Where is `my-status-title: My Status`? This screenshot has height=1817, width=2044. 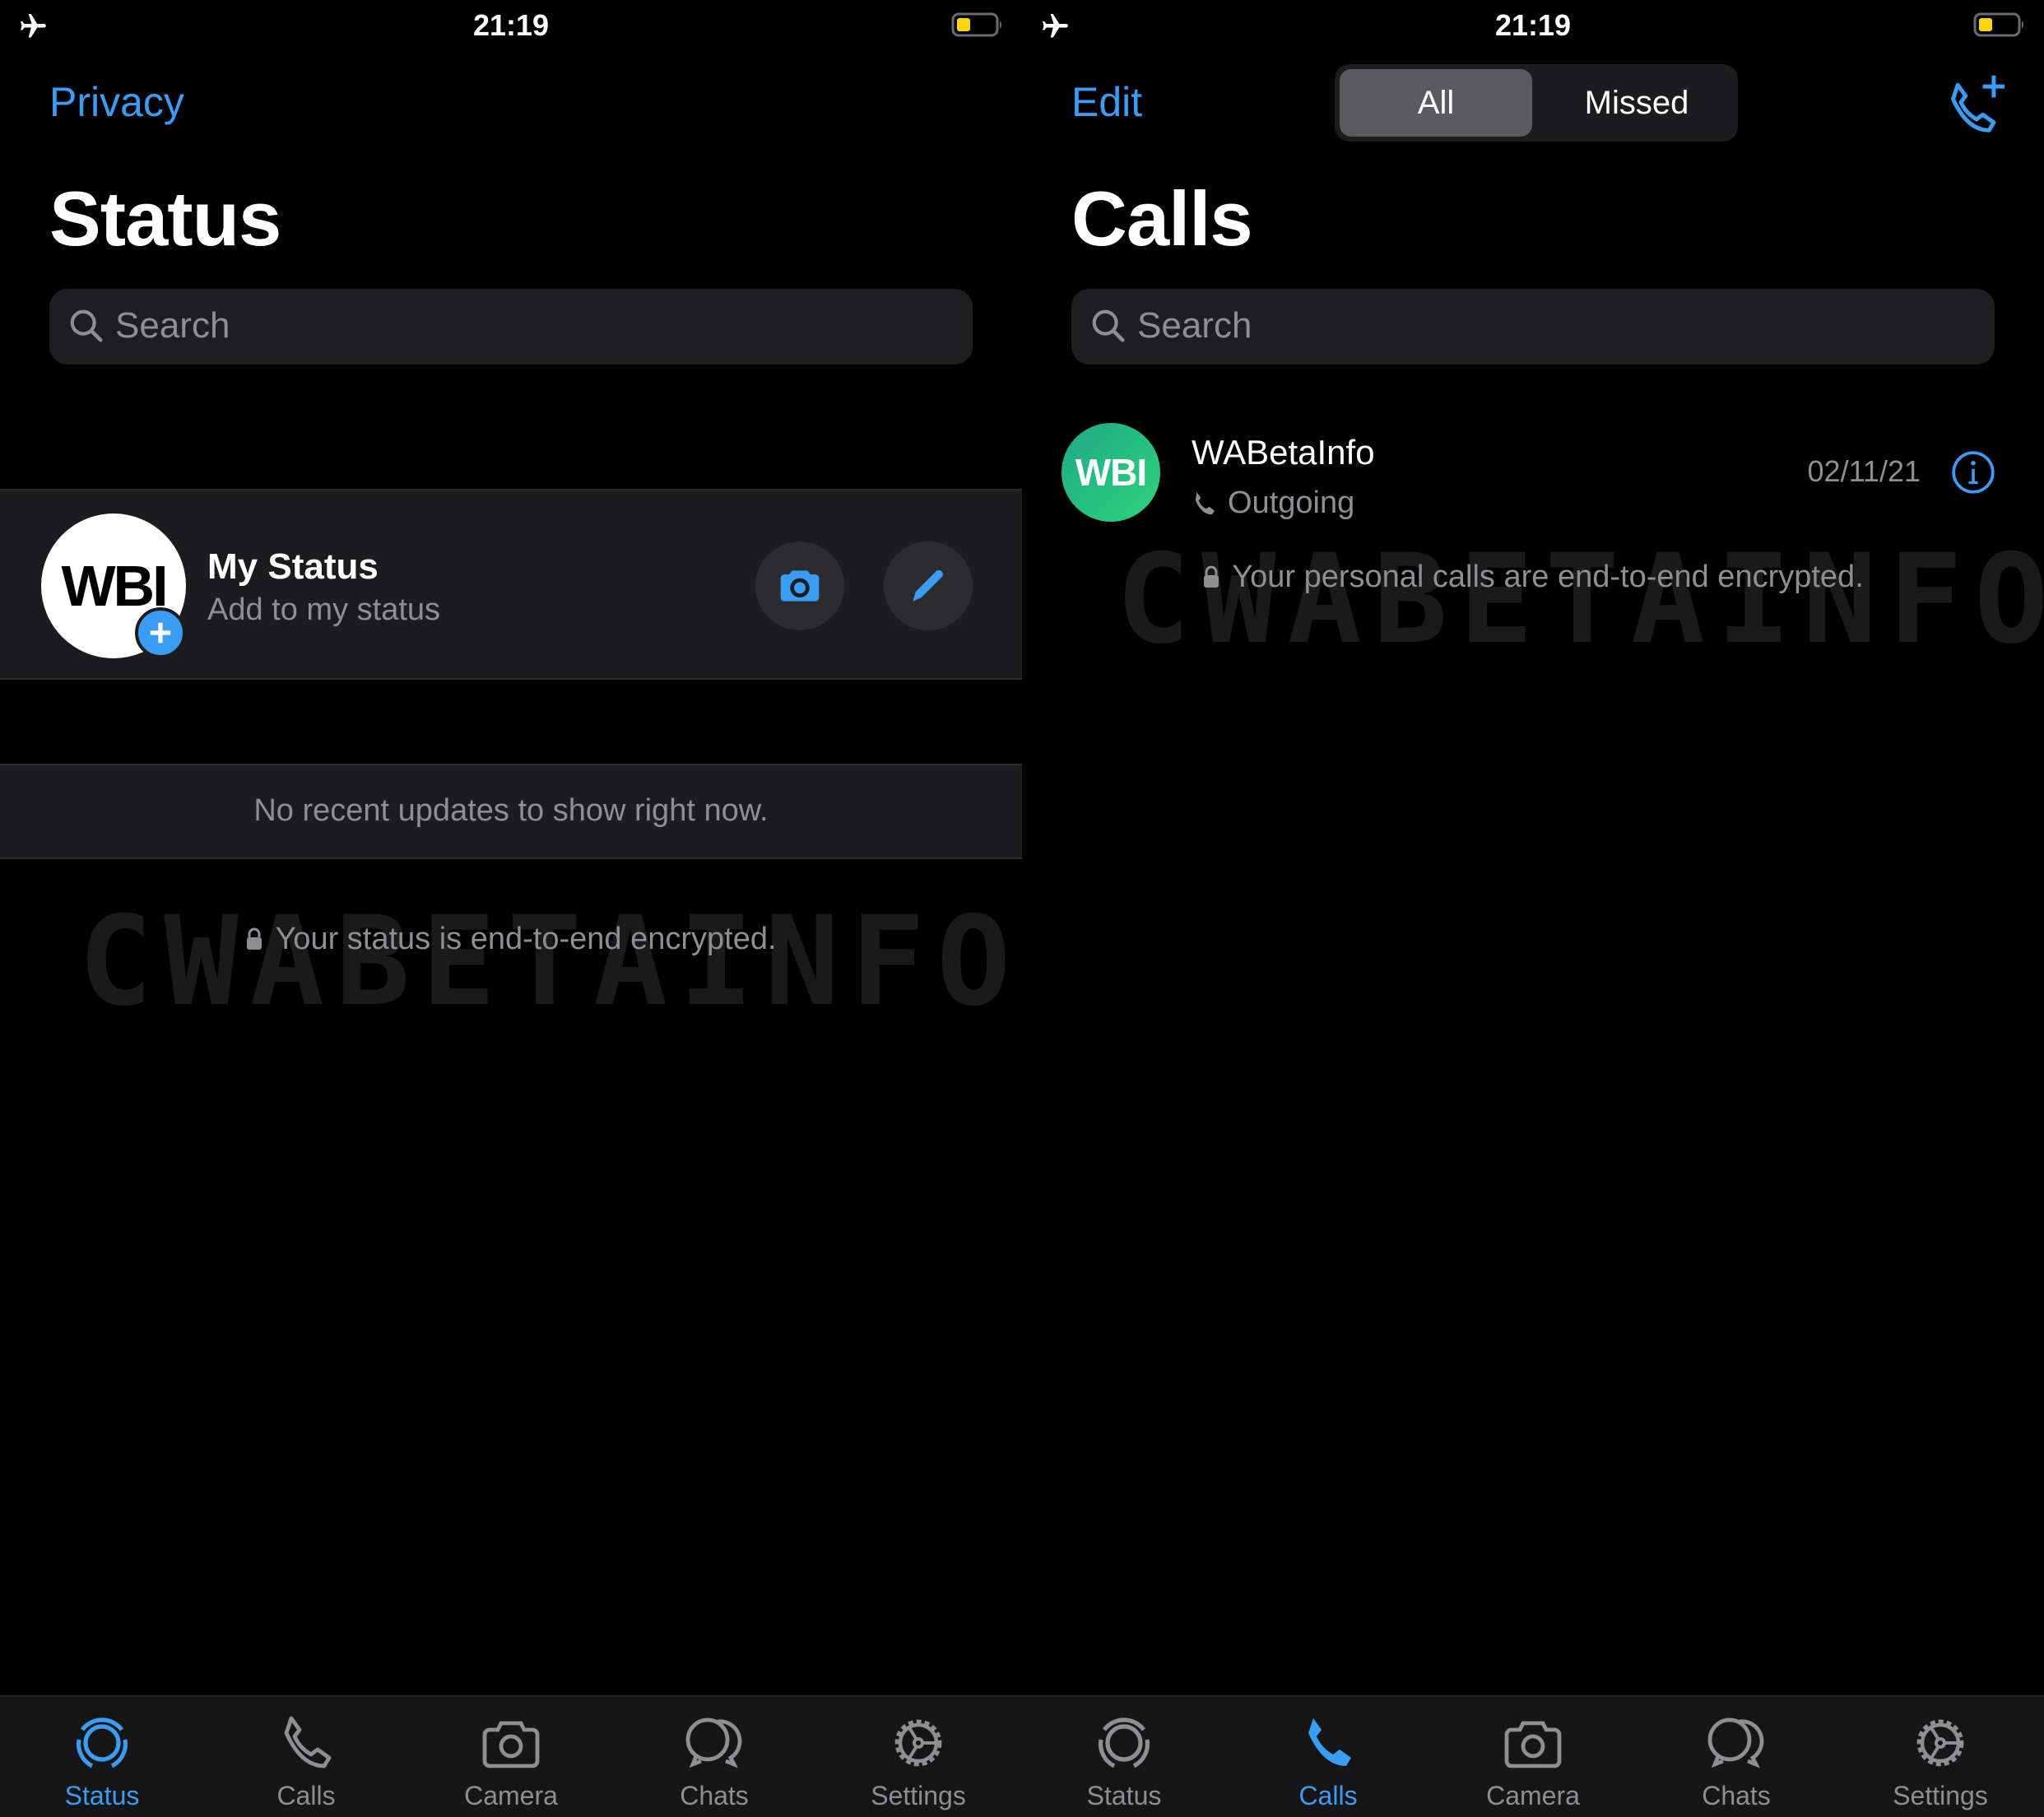 my-status-title: My Status is located at coordinates (293, 566).